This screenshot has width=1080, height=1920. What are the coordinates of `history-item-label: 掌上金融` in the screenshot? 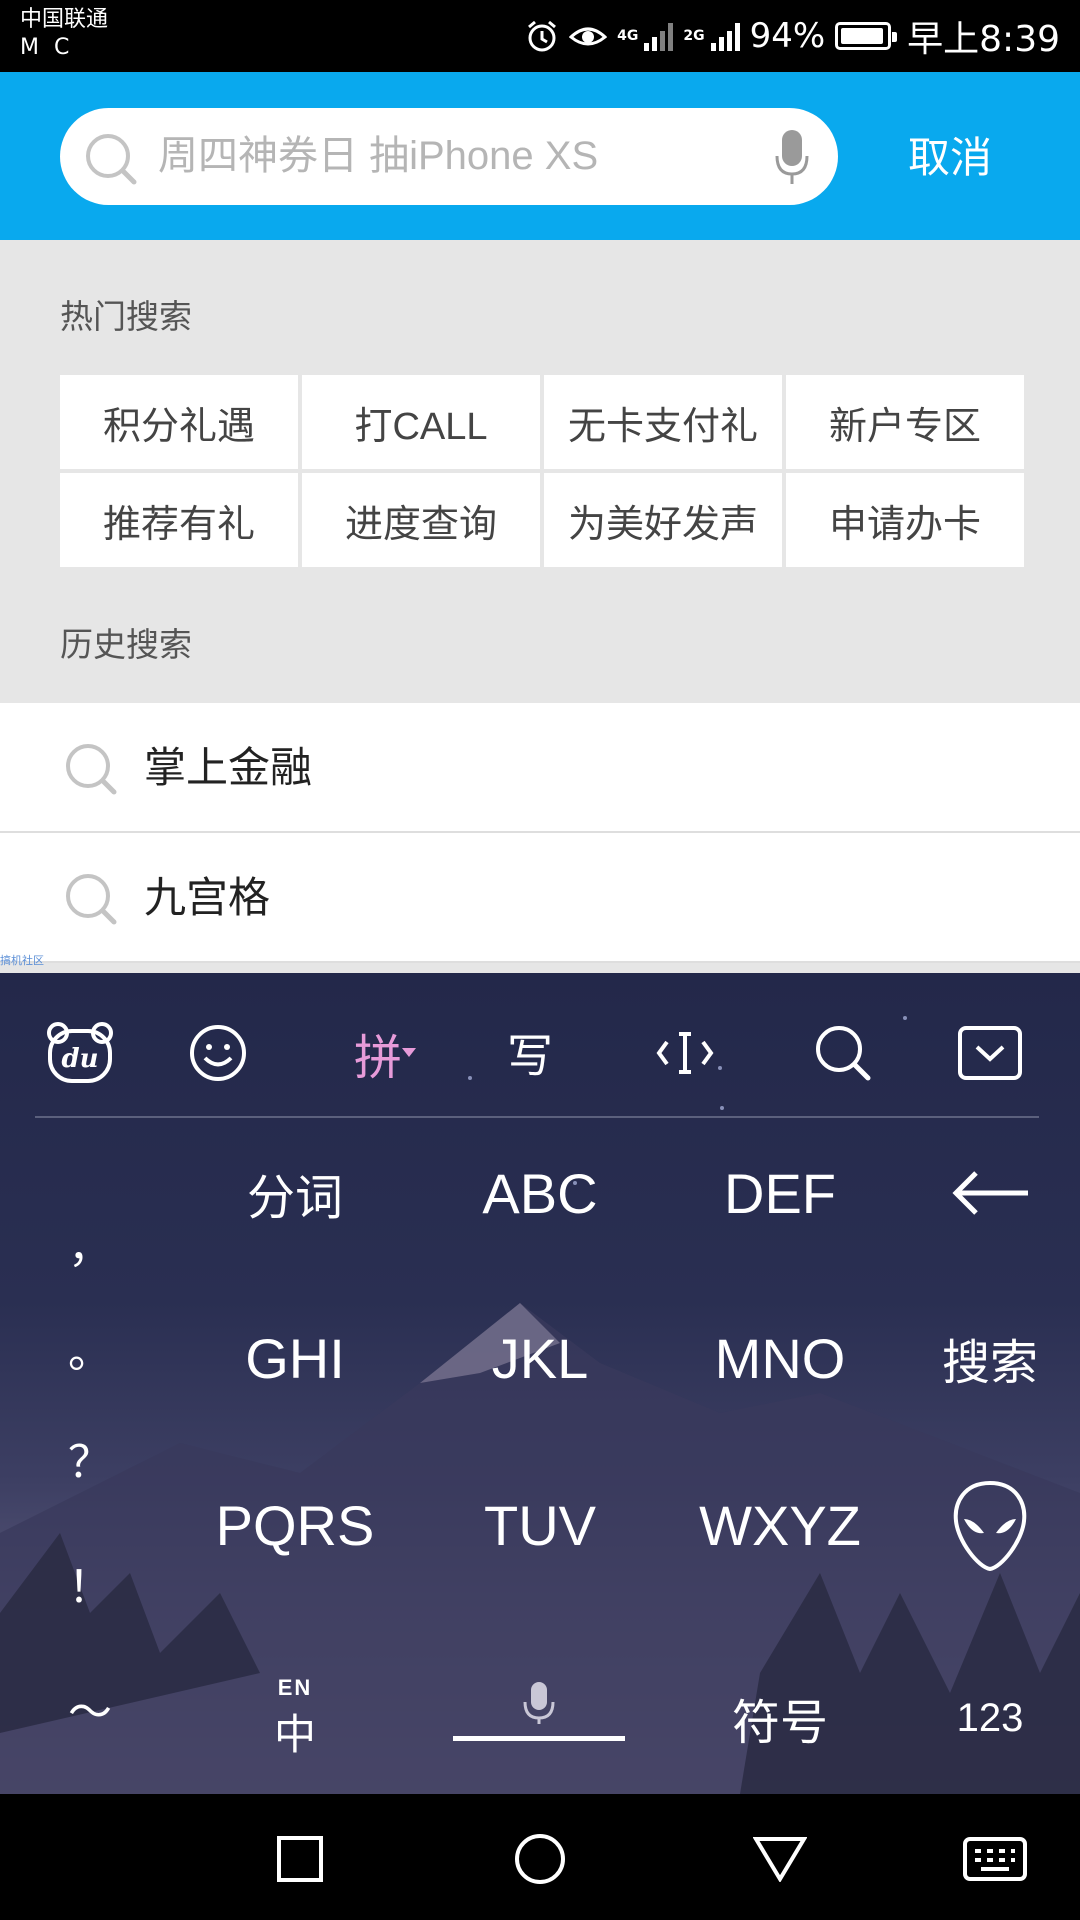 It's located at (228, 767).